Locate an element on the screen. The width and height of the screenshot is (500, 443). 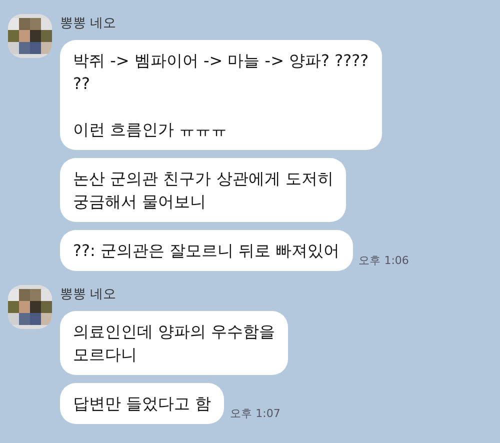
message-bubble: 논산 군의관 친구가 상관에게 도저히 궁금해서 물어보니 is located at coordinates (203, 190).